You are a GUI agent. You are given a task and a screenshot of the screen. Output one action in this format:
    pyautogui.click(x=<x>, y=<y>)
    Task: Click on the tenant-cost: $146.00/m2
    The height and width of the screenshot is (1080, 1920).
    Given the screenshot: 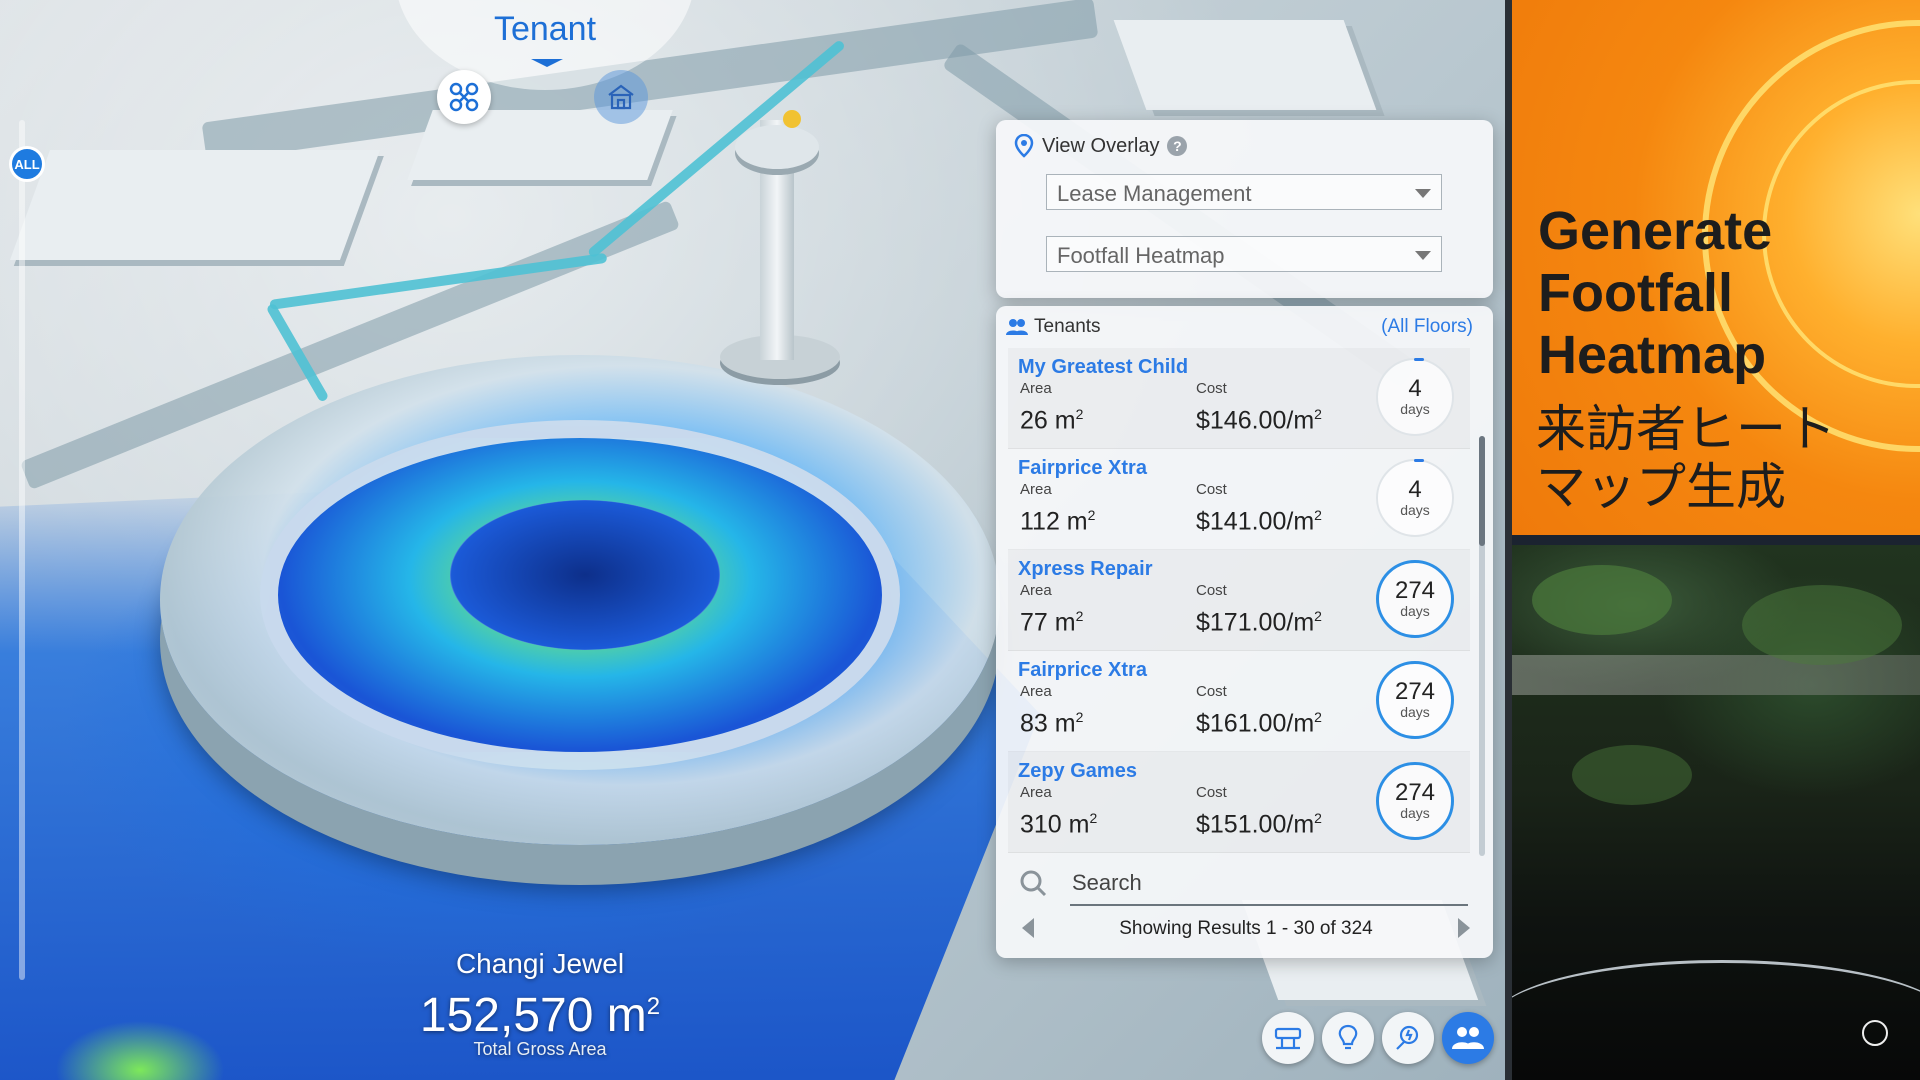 What is the action you would take?
    pyautogui.click(x=1259, y=420)
    